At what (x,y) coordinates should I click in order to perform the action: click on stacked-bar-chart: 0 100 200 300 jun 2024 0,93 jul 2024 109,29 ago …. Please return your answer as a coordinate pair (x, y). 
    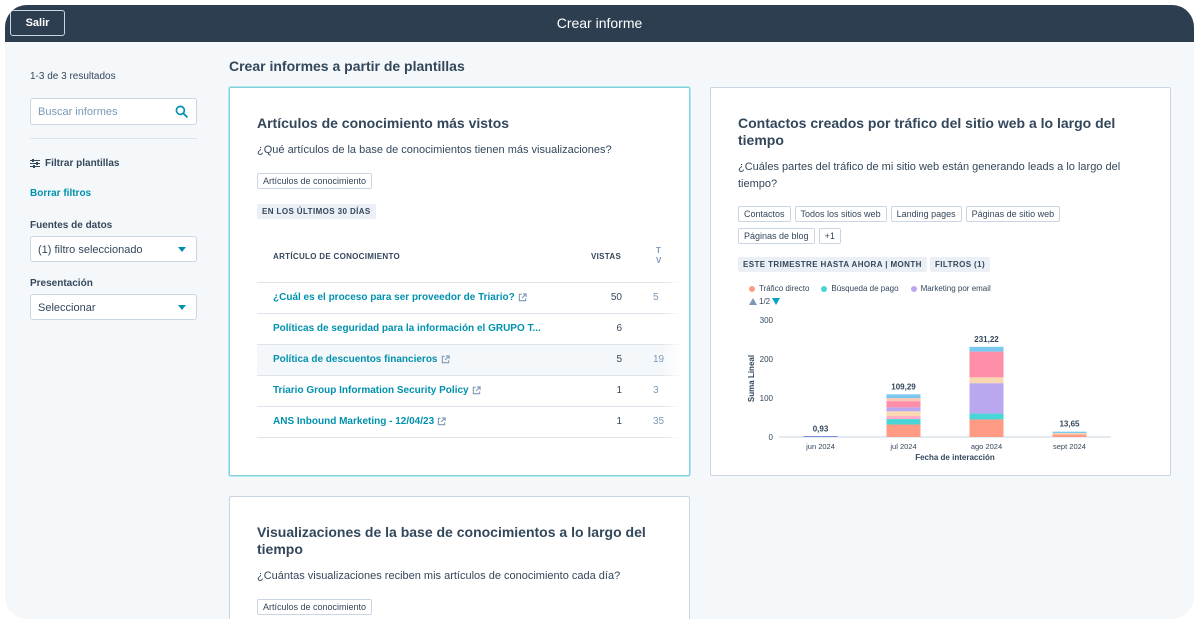
    Looking at the image, I should click on (929, 389).